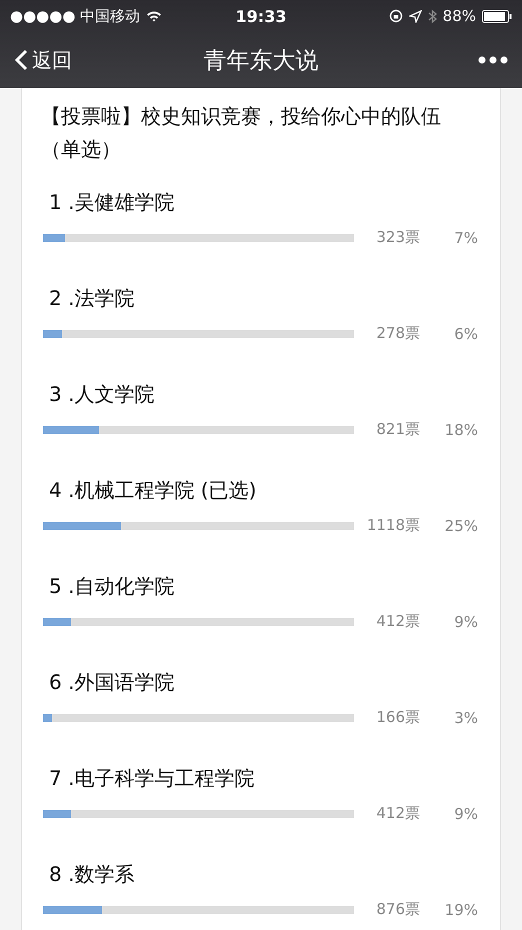 The width and height of the screenshot is (522, 930). What do you see at coordinates (112, 586) in the screenshot?
I see `option-label: 5 .自动化学院` at bounding box center [112, 586].